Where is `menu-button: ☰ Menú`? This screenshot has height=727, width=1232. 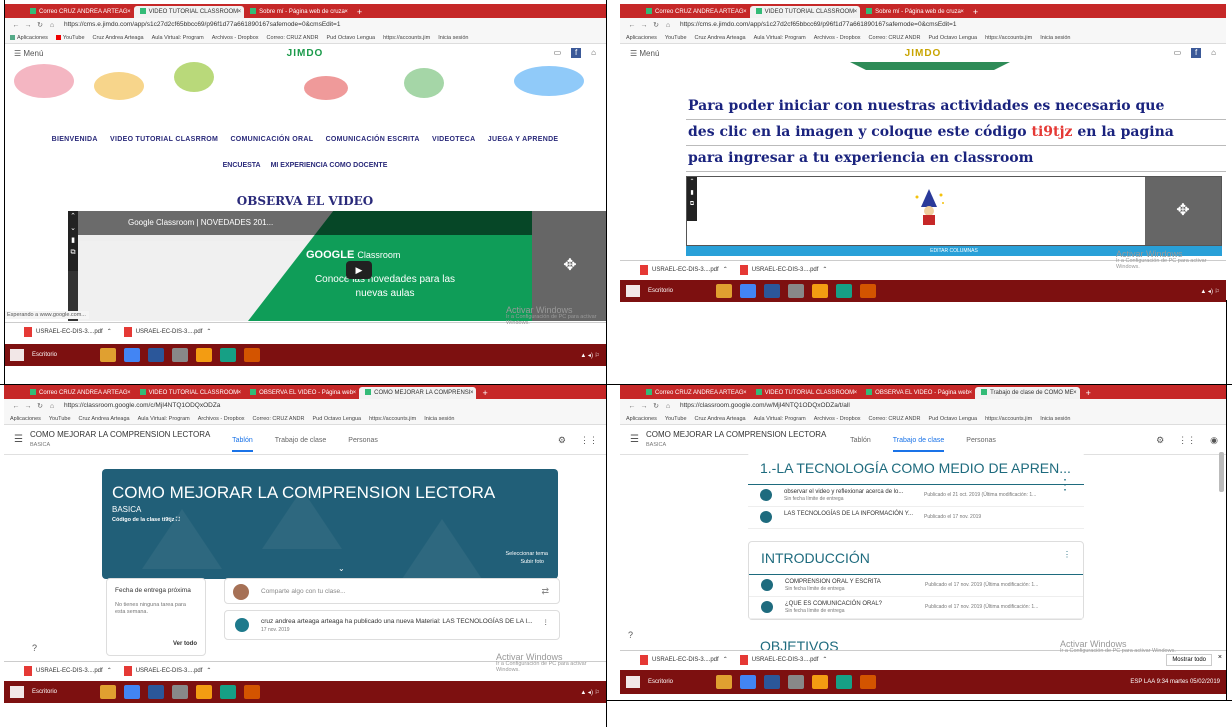 menu-button: ☰ Menú is located at coordinates (28, 53).